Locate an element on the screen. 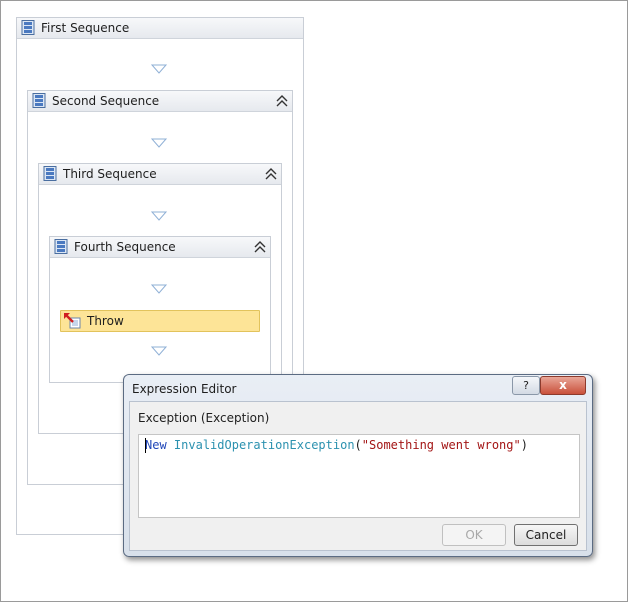 This screenshot has width=628, height=602. expression-close-paren: ) is located at coordinates (524, 445).